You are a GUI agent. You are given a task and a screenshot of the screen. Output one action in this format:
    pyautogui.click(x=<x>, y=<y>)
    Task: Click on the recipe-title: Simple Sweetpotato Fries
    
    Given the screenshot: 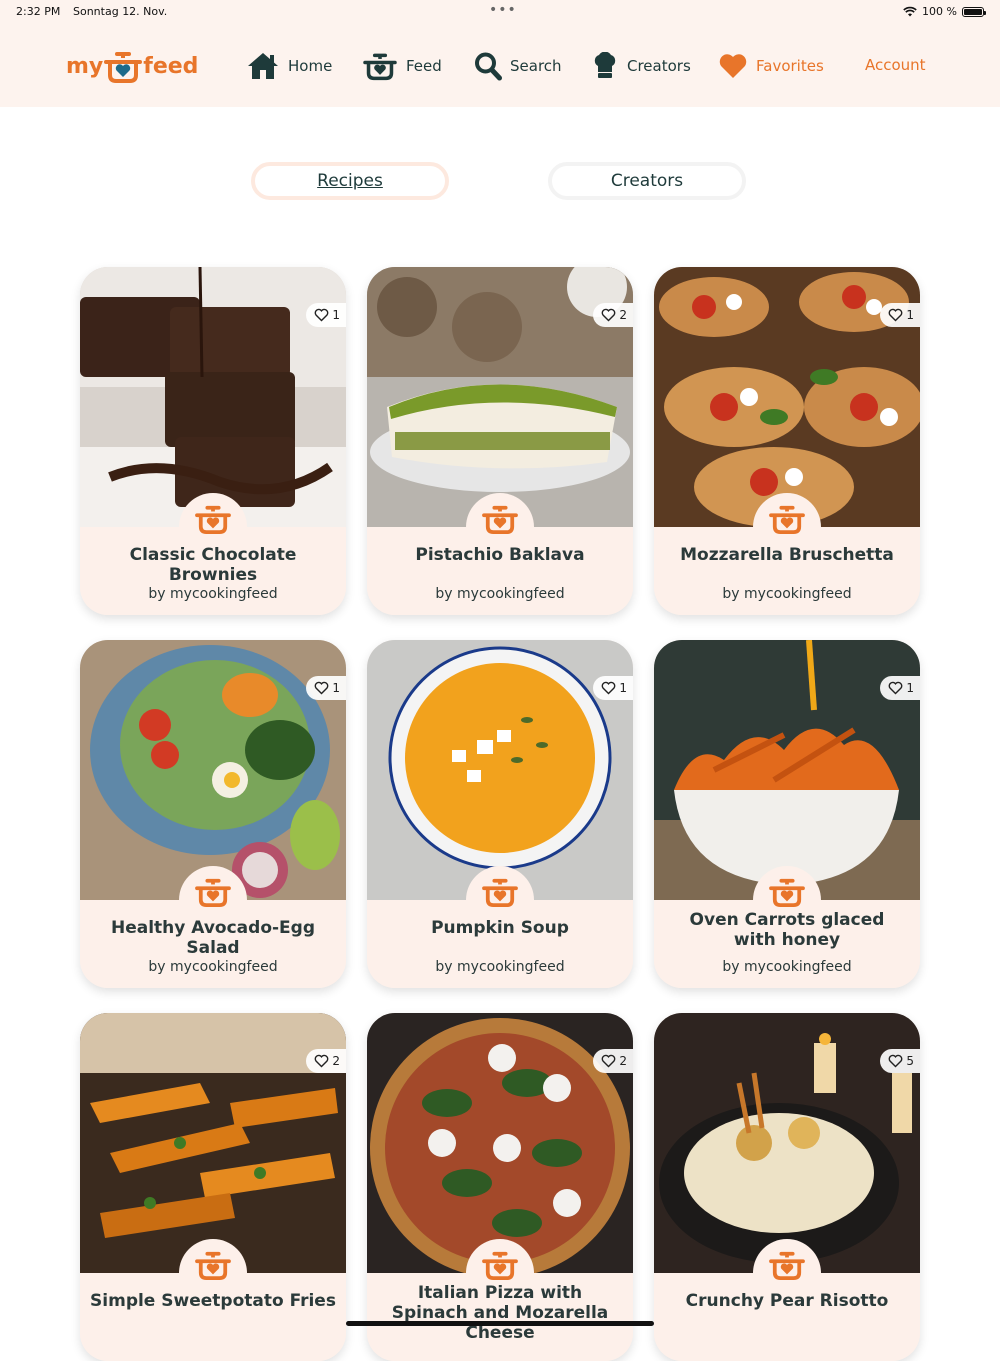 What is the action you would take?
    pyautogui.click(x=213, y=1301)
    